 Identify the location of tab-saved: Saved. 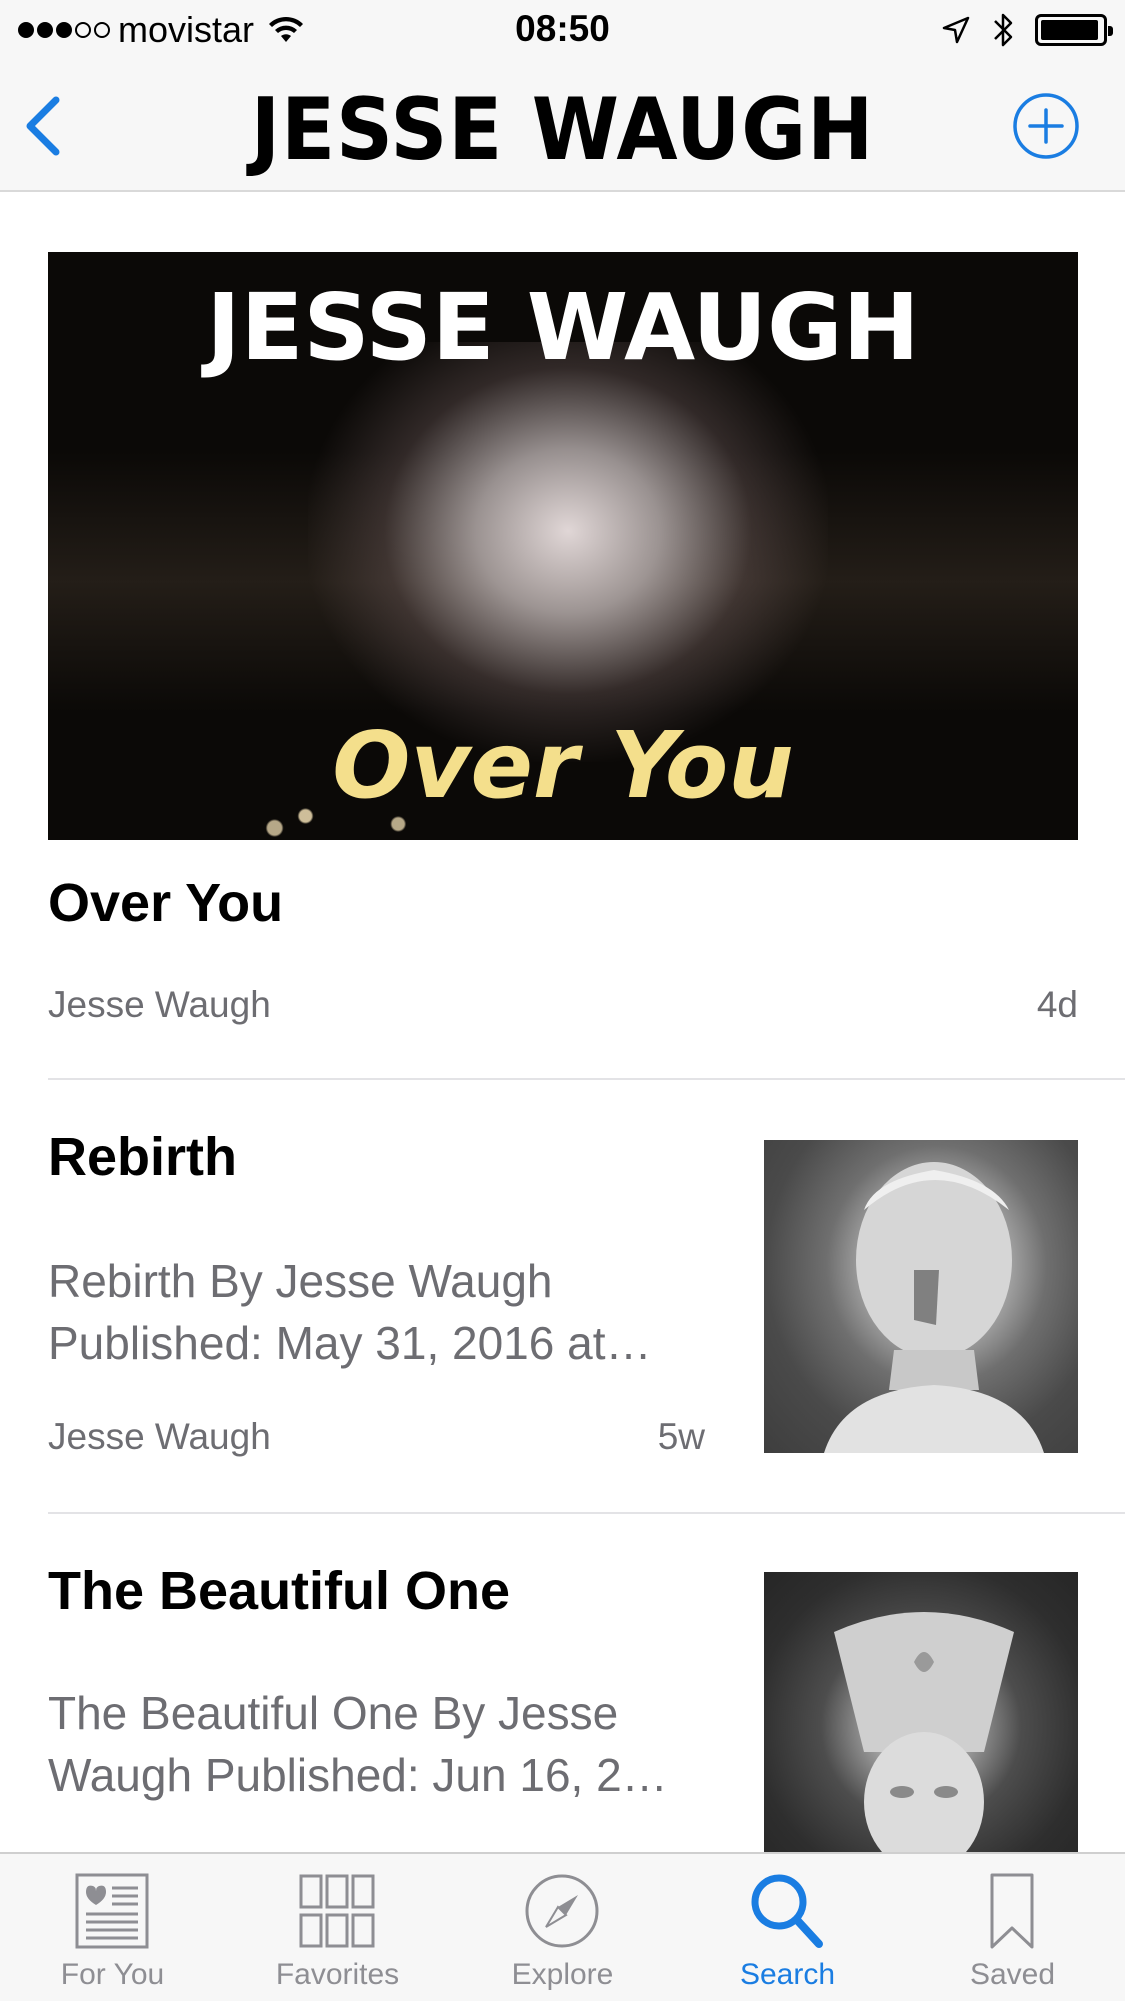
(1012, 1927).